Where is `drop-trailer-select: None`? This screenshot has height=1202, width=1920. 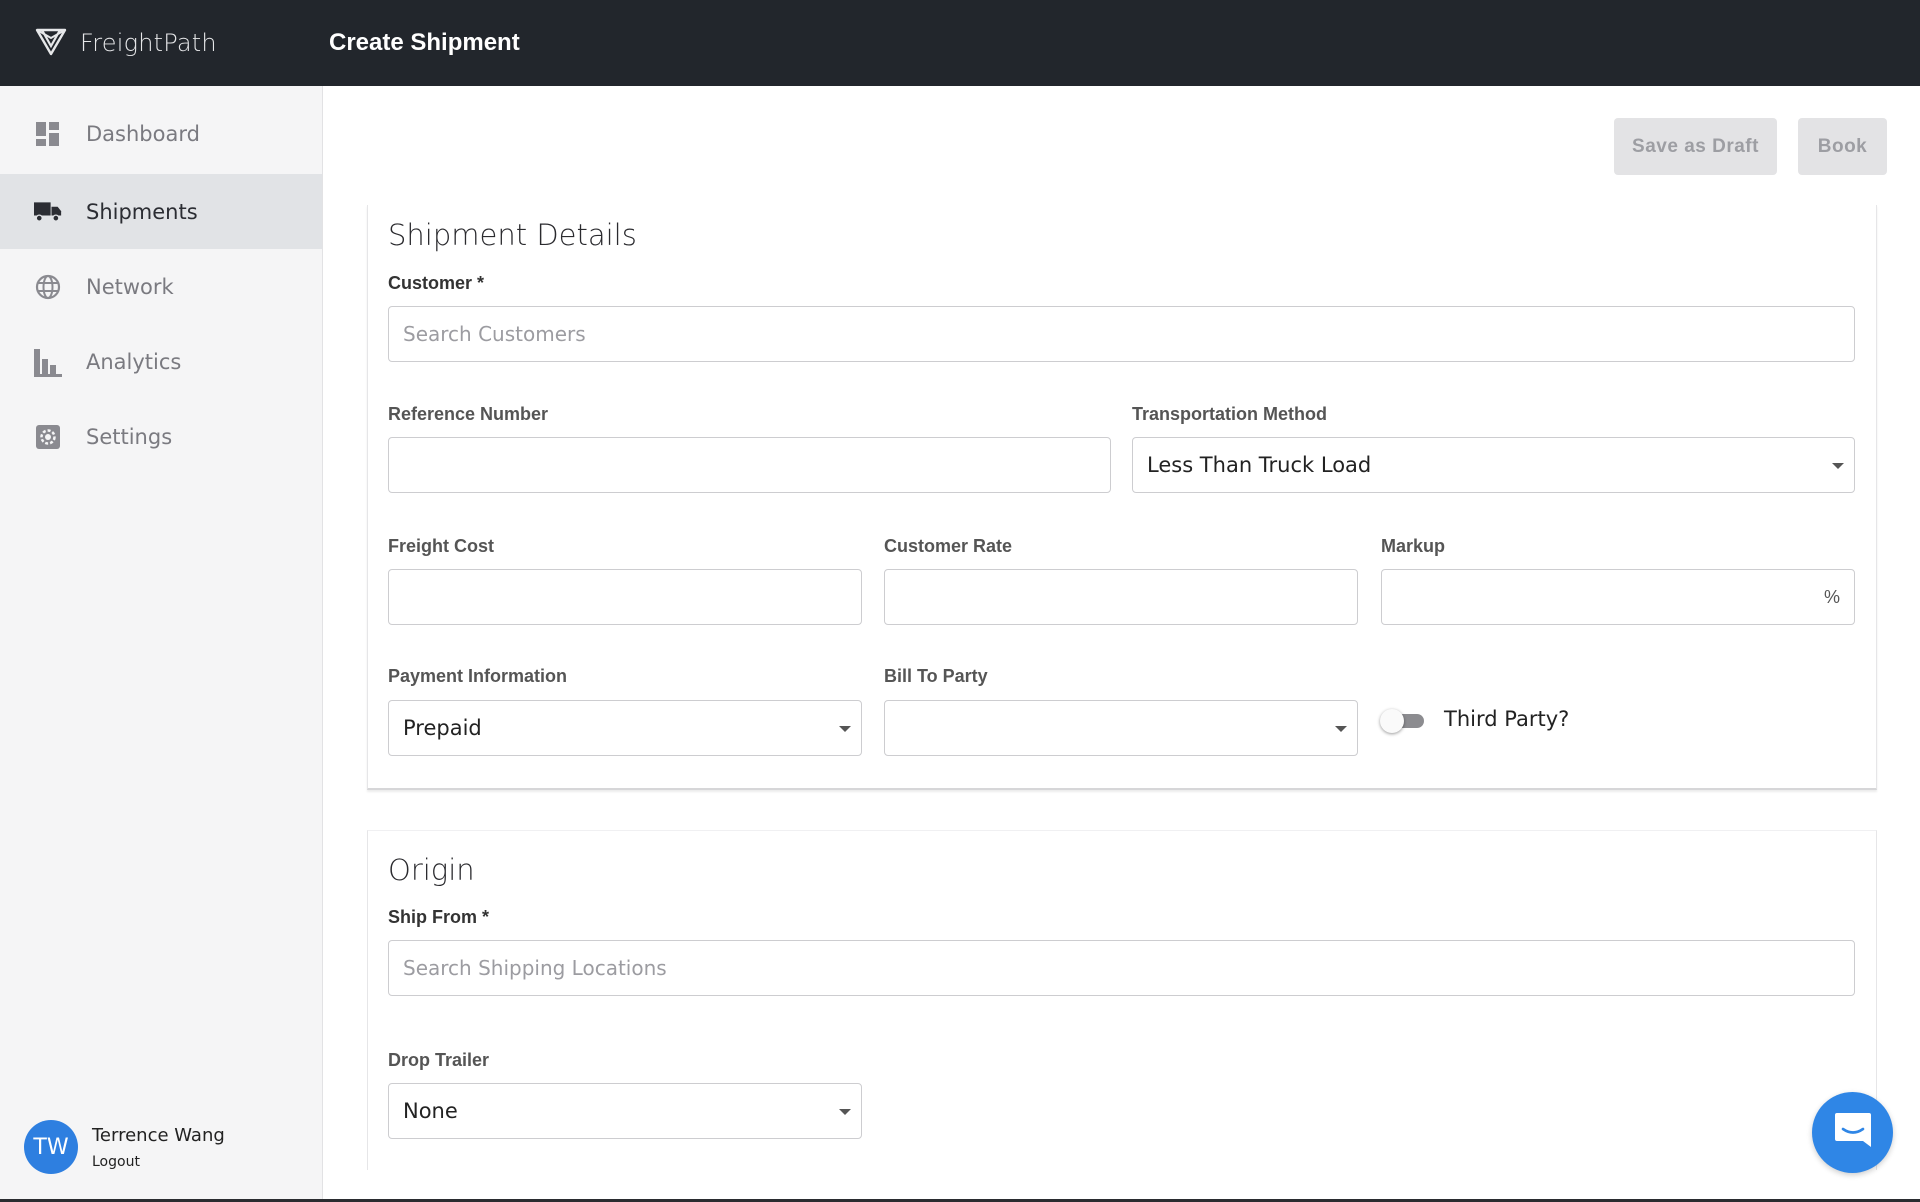 drop-trailer-select: None is located at coordinates (625, 1111).